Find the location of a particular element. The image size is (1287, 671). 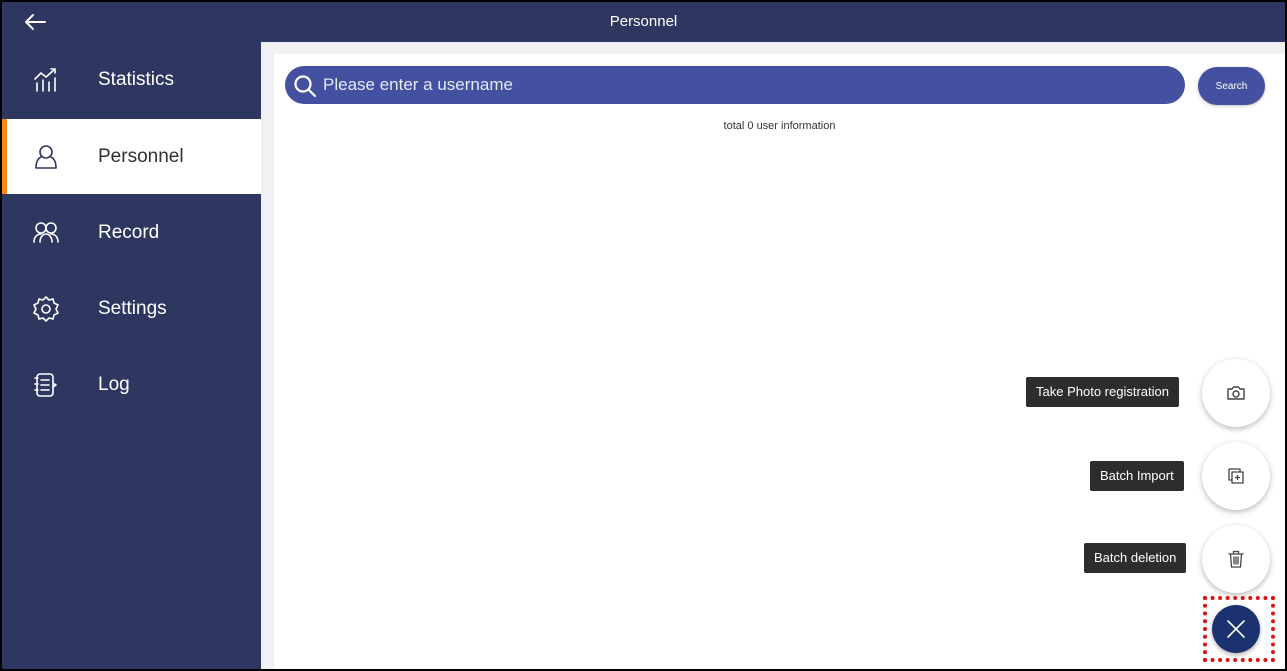

statistics-icon is located at coordinates (46, 80).